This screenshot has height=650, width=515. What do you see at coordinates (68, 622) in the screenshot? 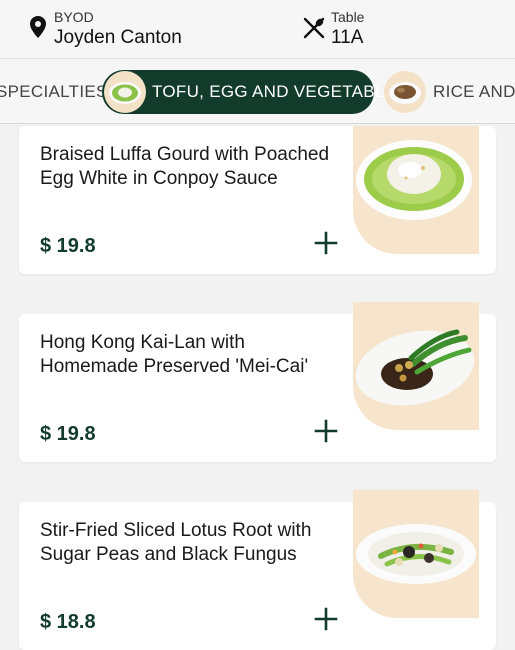
I see `dish-price: $ 18.8` at bounding box center [68, 622].